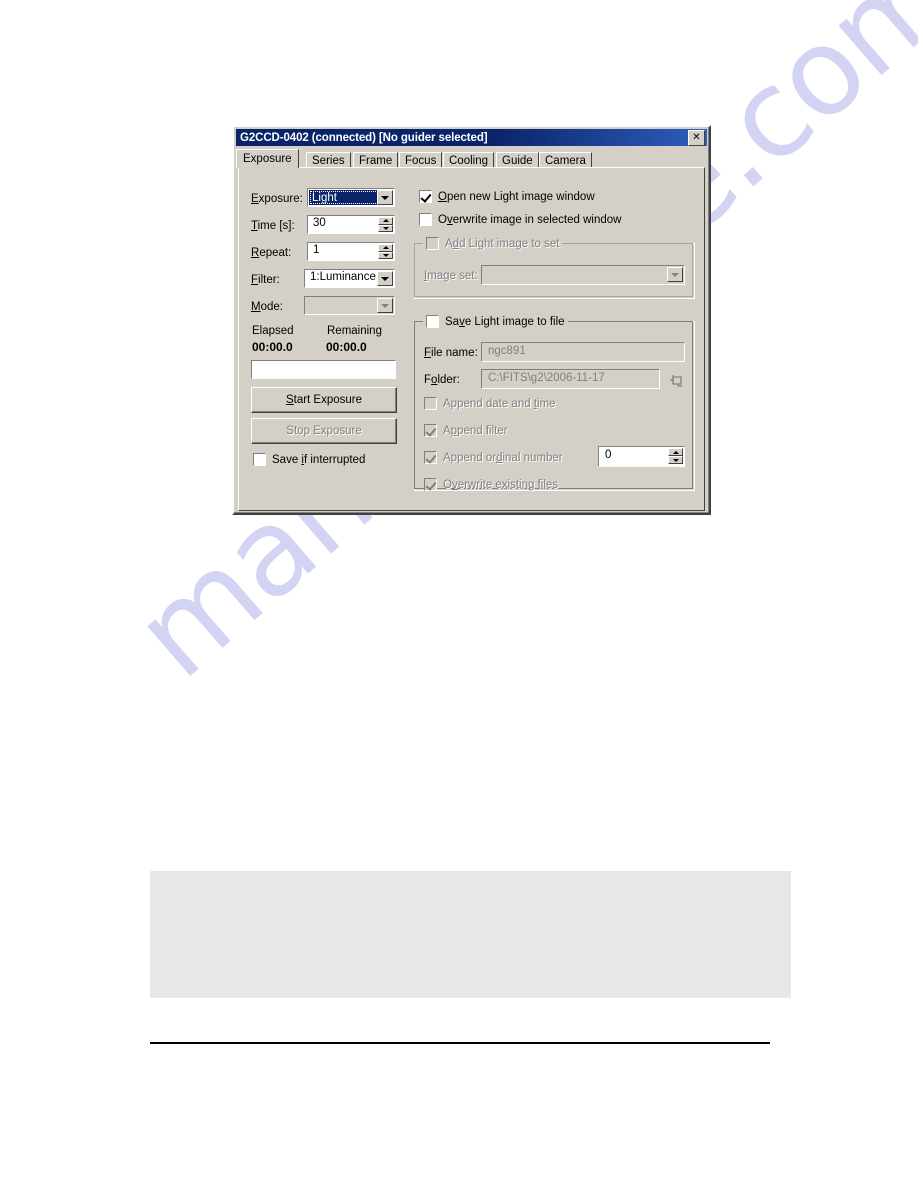 The width and height of the screenshot is (918, 1188). I want to click on filter-combo: 1:Luminance, so click(349, 278).